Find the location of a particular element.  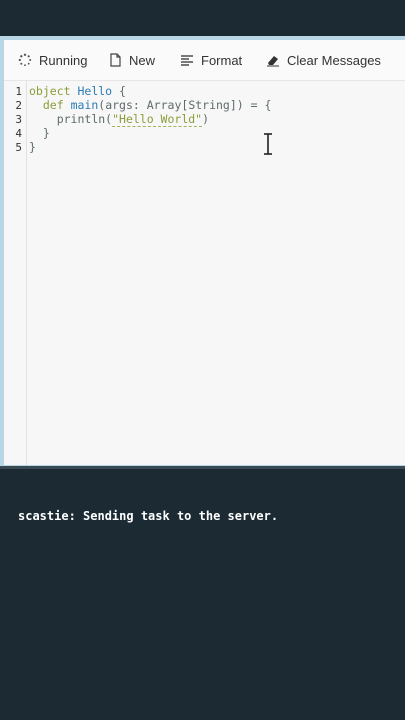

keyword: object is located at coordinates (50, 91).